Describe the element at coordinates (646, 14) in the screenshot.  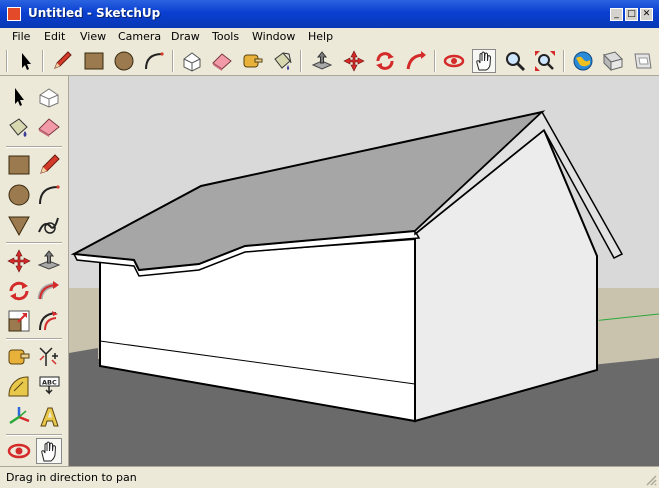
I see `close-button: ✕` at that location.